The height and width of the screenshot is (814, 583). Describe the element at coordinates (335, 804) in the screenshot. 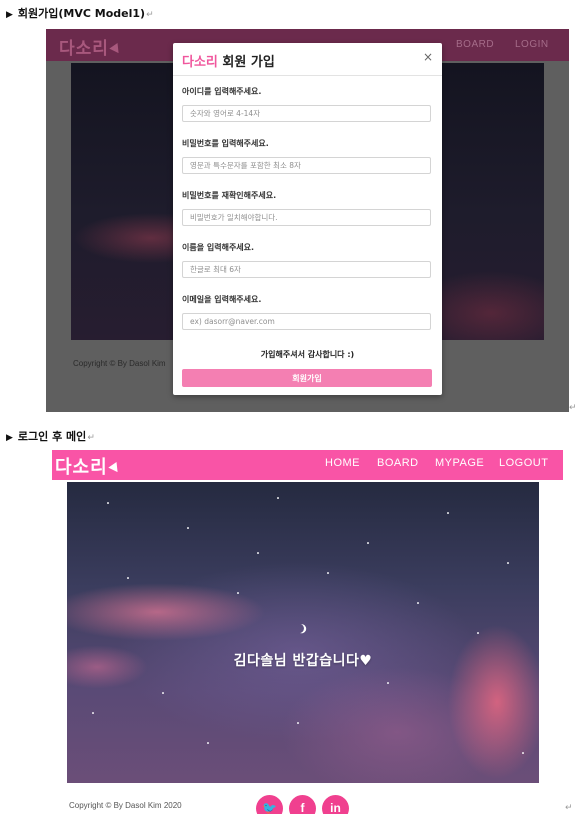

I see `linkedin-icon: in` at that location.